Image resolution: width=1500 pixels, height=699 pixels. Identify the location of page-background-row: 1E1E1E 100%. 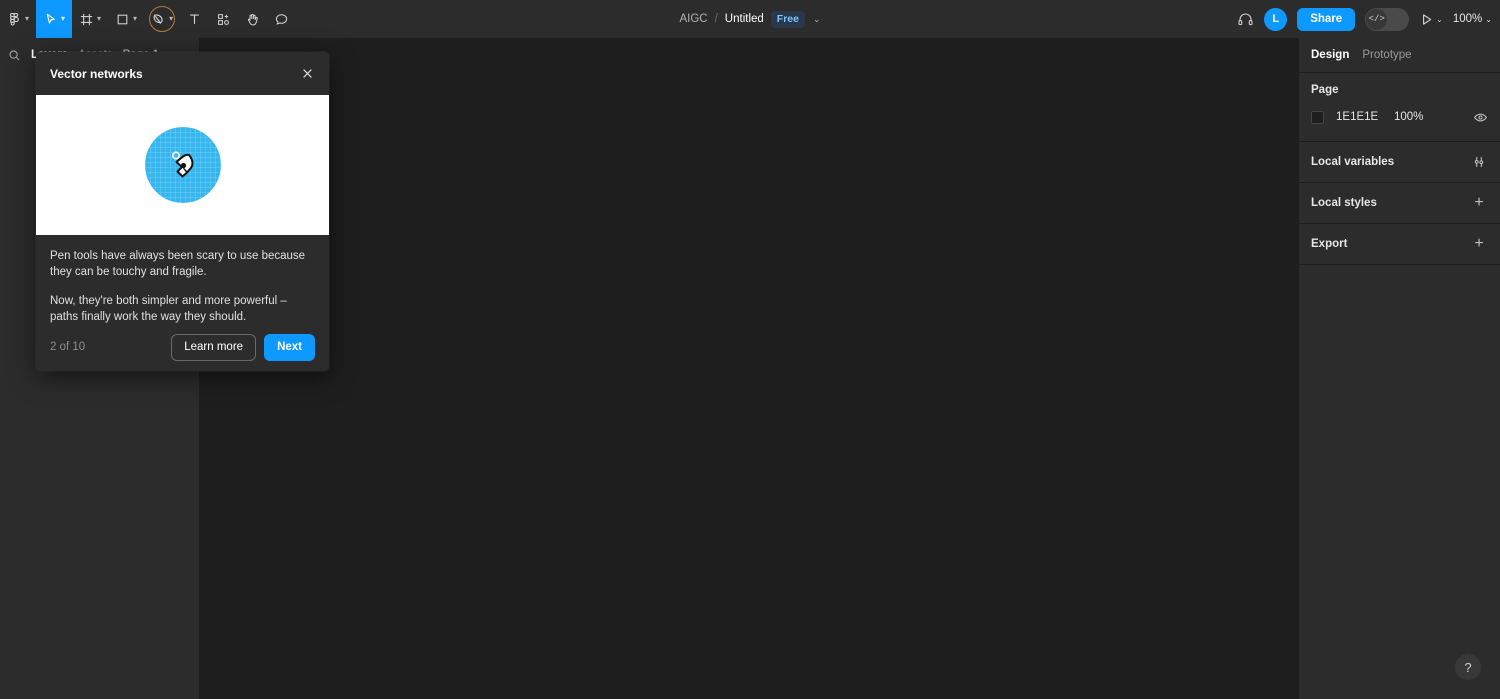
(1399, 117).